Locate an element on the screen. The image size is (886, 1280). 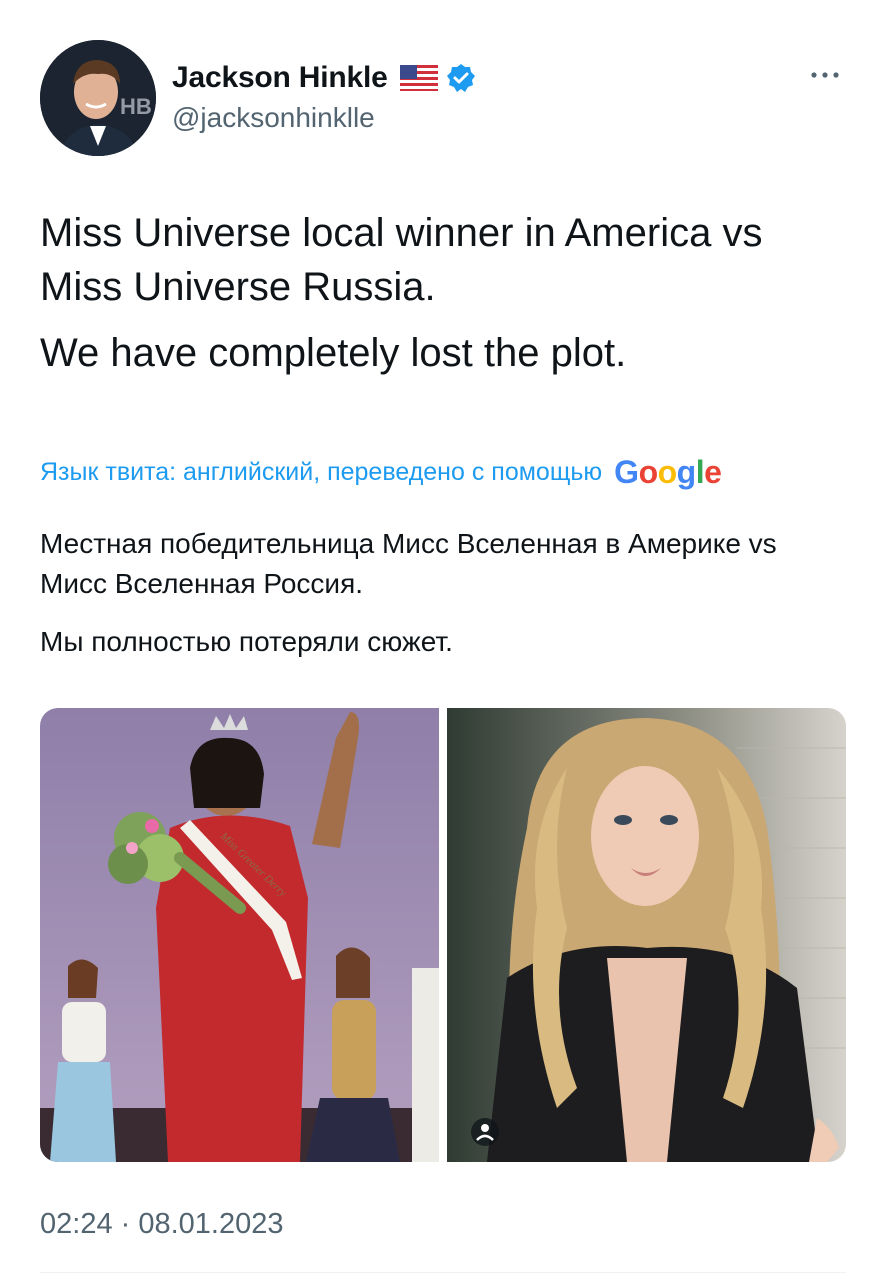
avatar: HB is located at coordinates (98, 98).